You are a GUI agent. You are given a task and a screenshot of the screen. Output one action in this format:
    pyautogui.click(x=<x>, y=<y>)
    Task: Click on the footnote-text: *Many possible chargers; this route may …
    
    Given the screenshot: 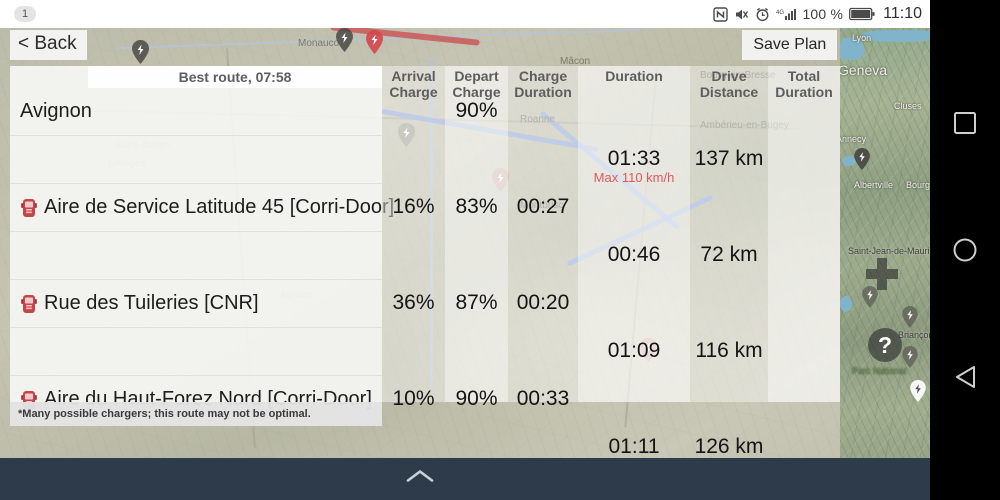 What is the action you would take?
    pyautogui.click(x=164, y=414)
    